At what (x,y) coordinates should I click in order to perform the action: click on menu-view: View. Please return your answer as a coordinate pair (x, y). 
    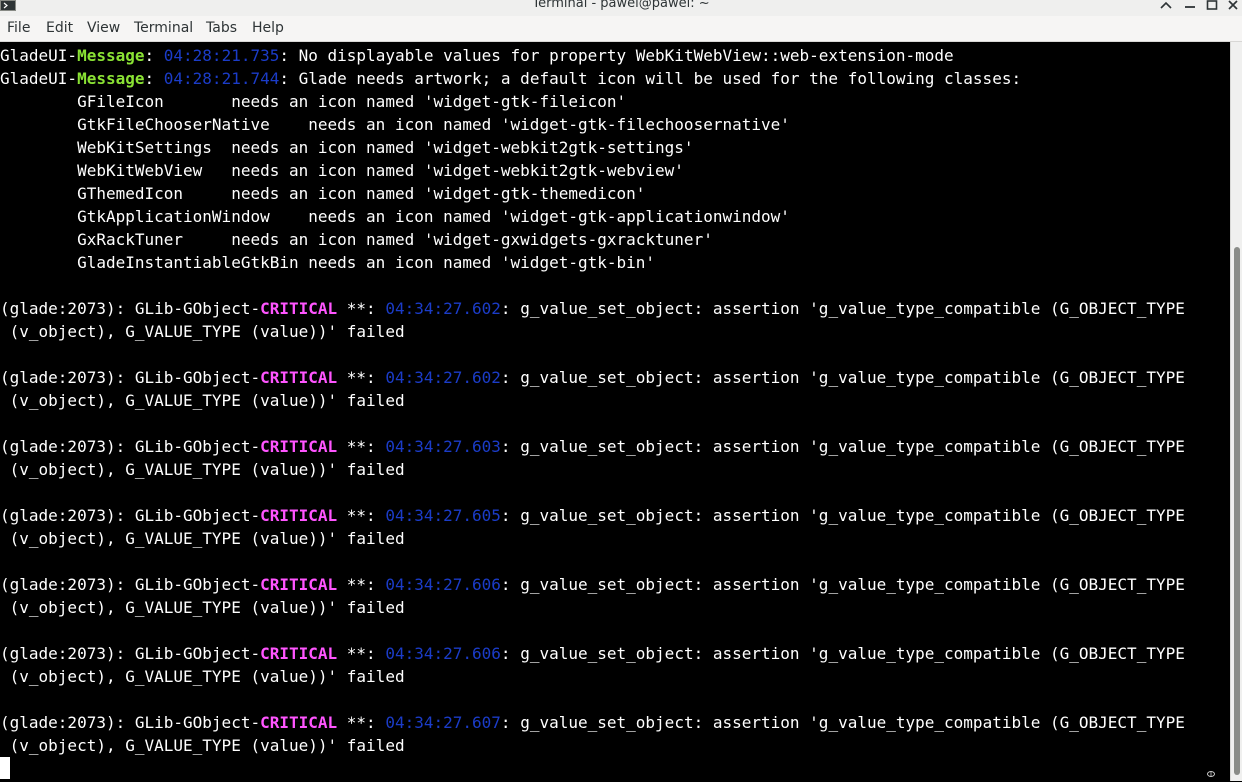
    Looking at the image, I should click on (103, 28).